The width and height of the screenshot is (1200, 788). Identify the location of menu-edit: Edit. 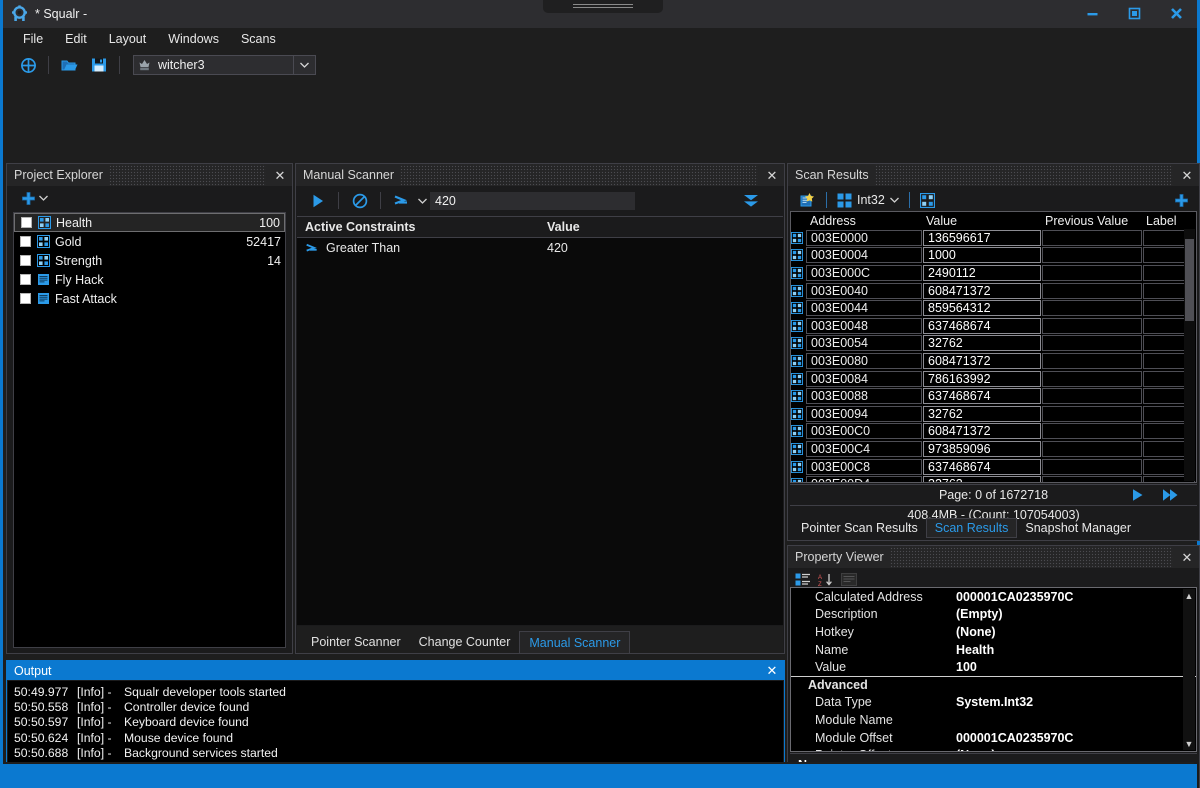
(76, 39).